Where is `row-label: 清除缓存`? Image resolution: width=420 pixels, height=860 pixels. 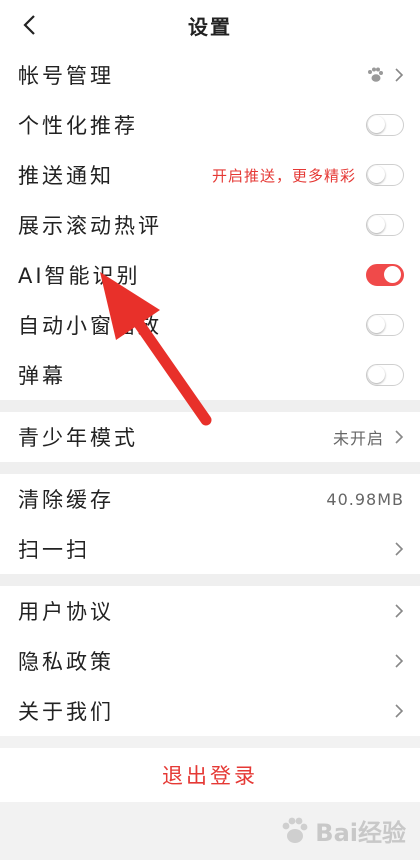 row-label: 清除缓存 is located at coordinates (66, 500).